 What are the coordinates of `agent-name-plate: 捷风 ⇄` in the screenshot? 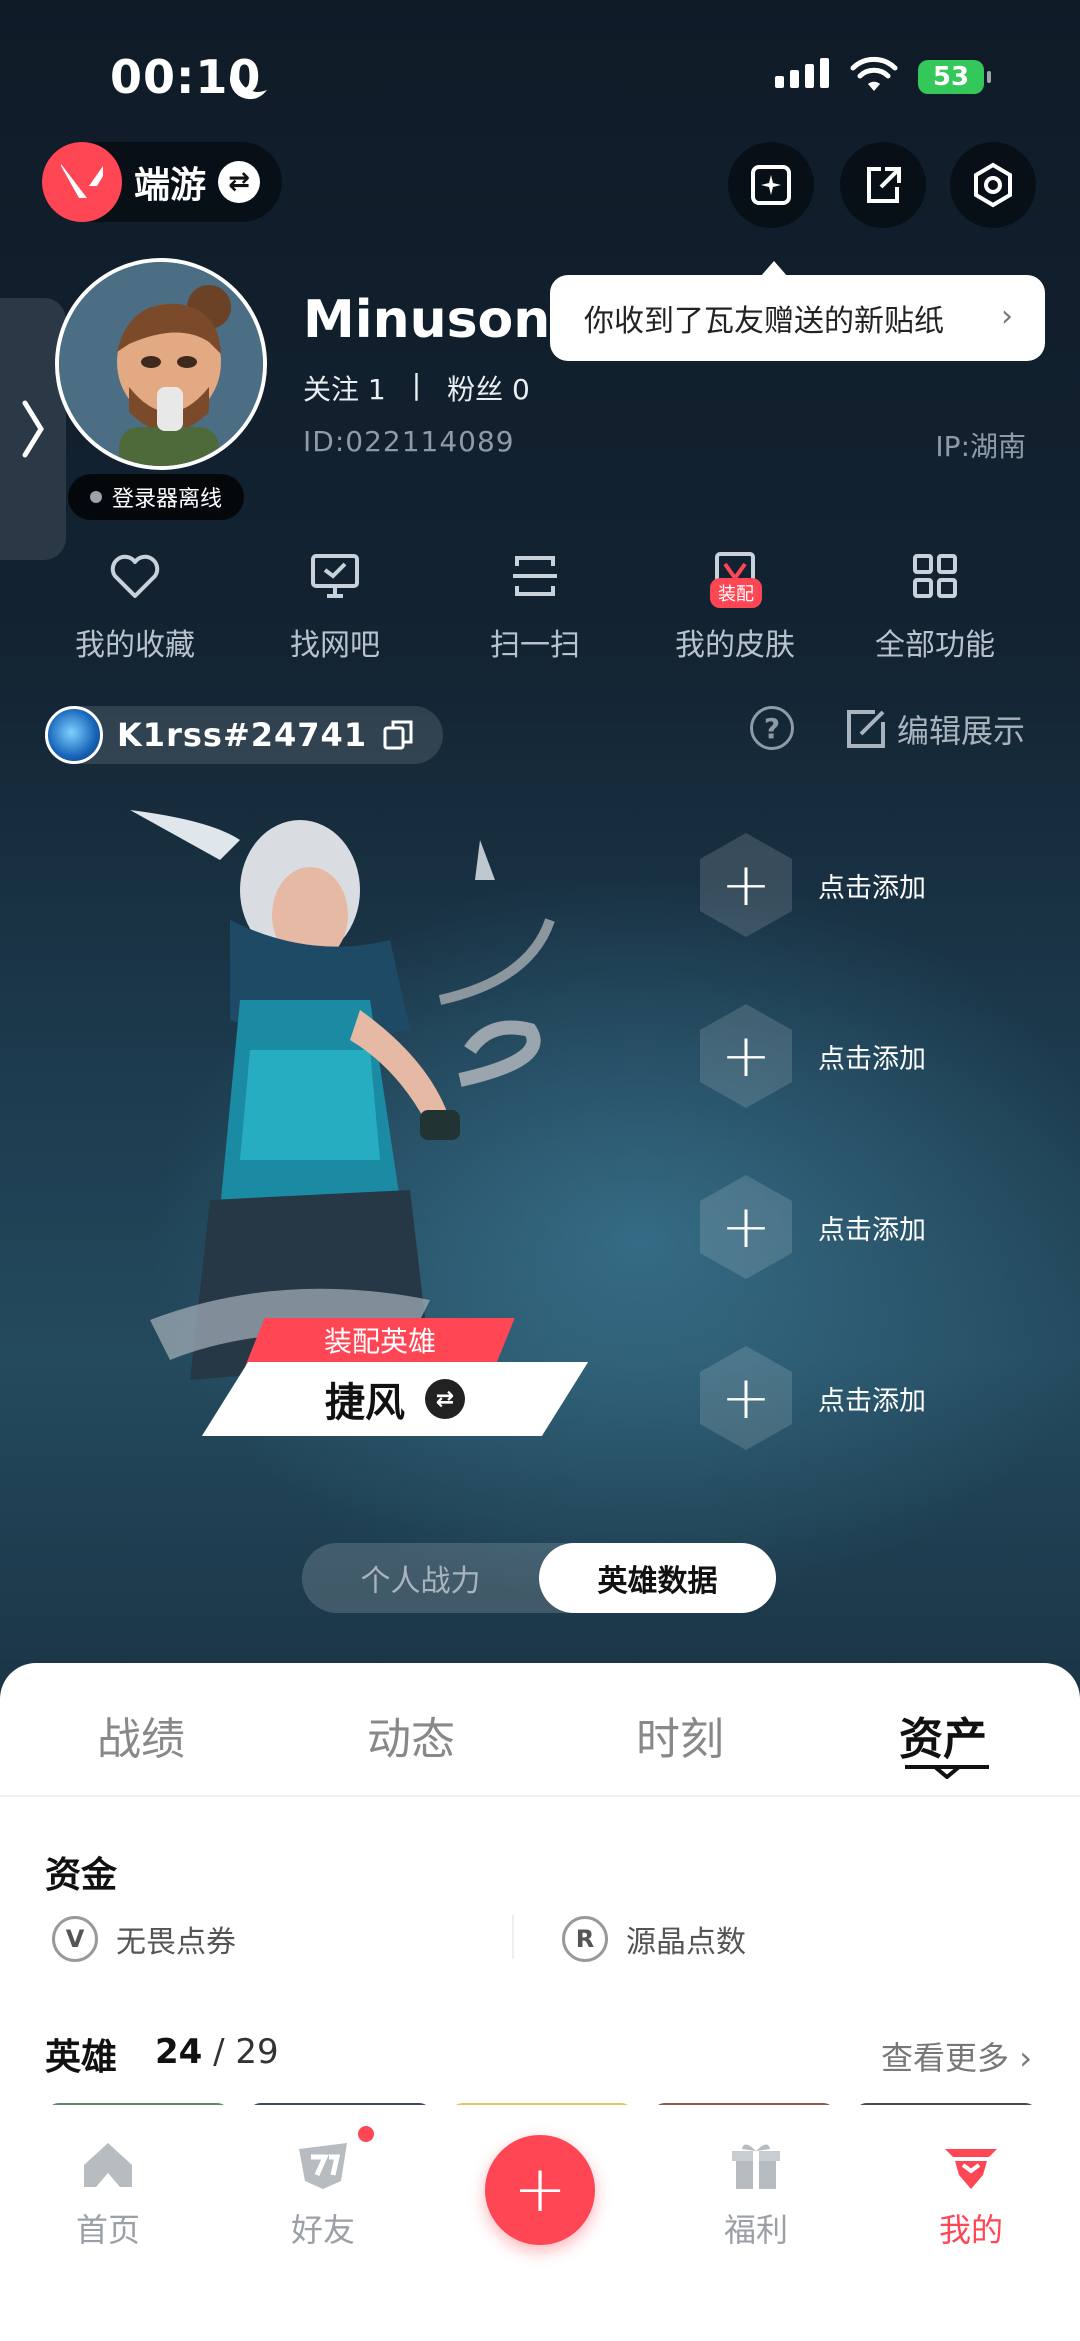 It's located at (395, 1399).